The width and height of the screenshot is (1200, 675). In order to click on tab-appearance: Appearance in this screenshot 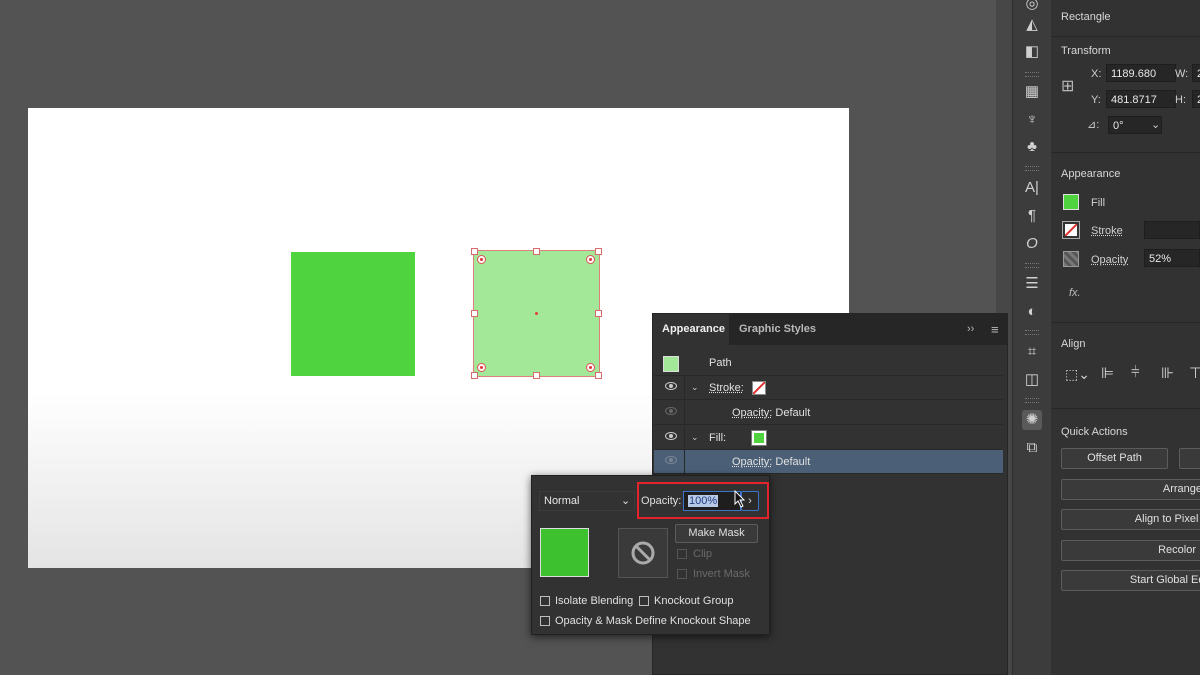, I will do `click(693, 329)`.